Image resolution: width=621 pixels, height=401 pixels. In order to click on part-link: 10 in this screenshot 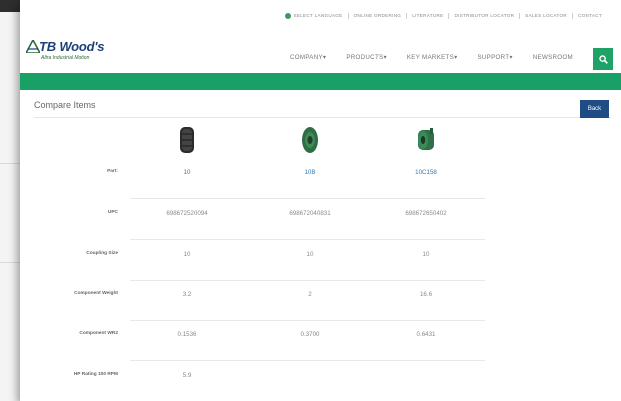, I will do `click(187, 172)`.